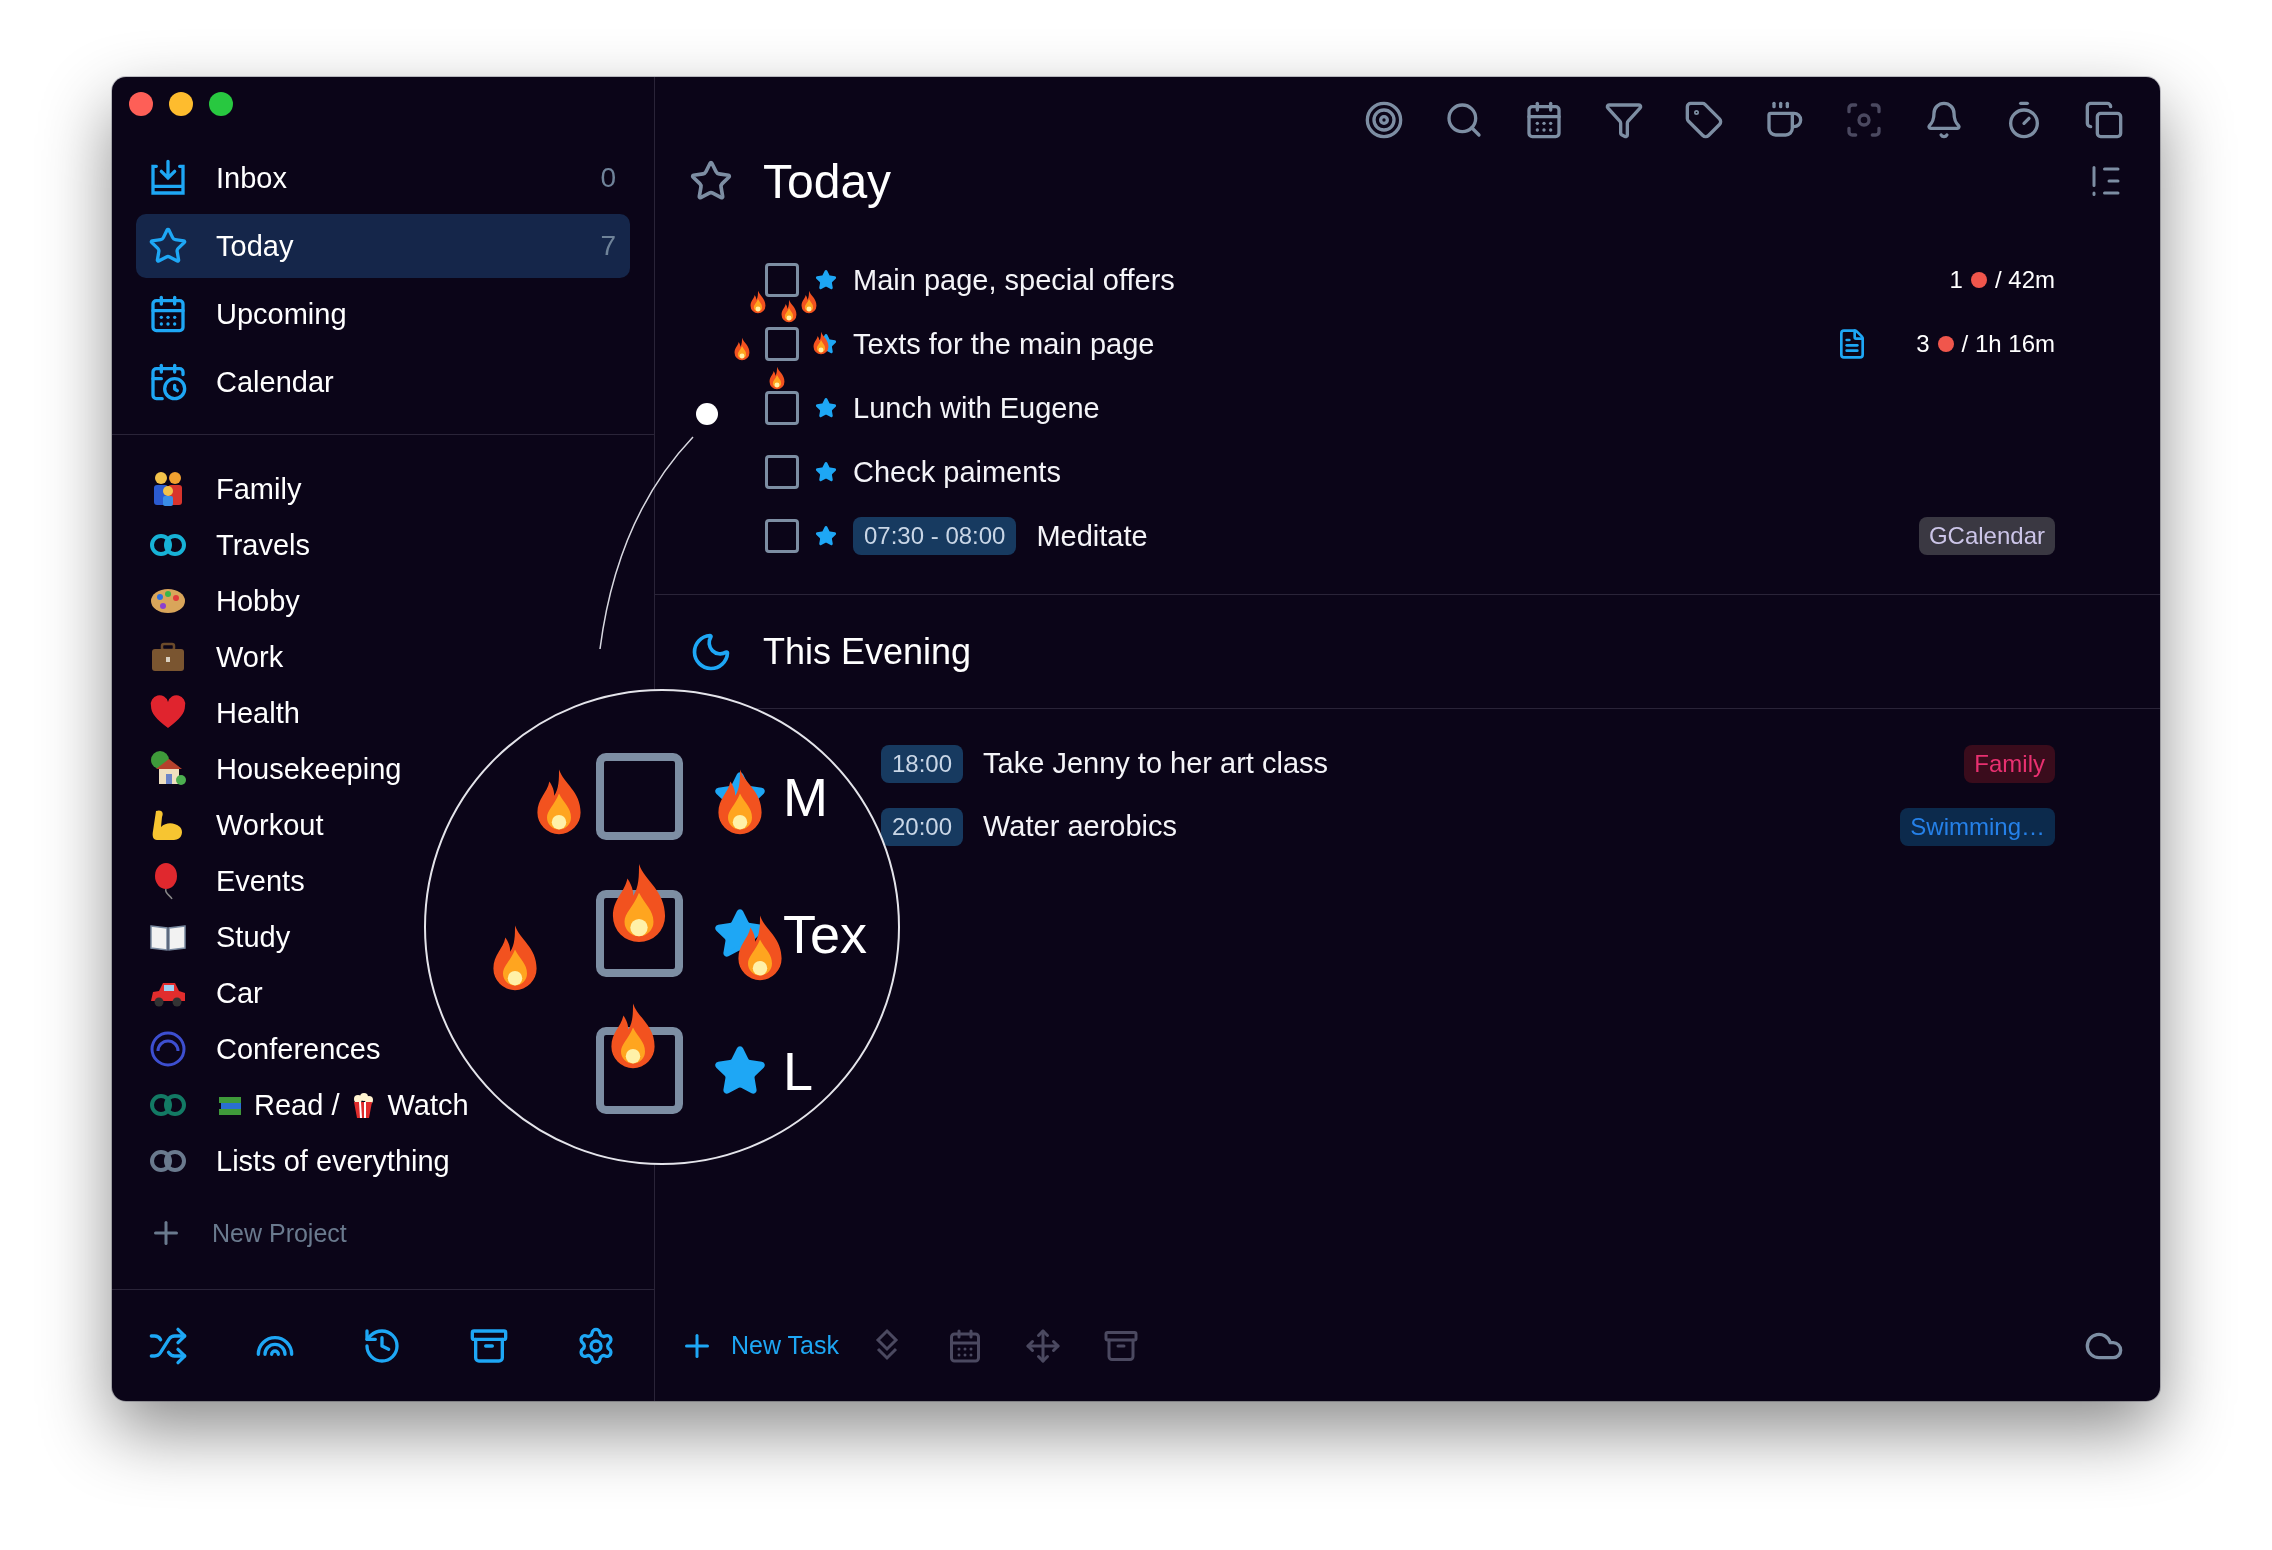 The width and height of the screenshot is (2272, 1550). What do you see at coordinates (257, 769) in the screenshot?
I see `project-item: Housekeeping` at bounding box center [257, 769].